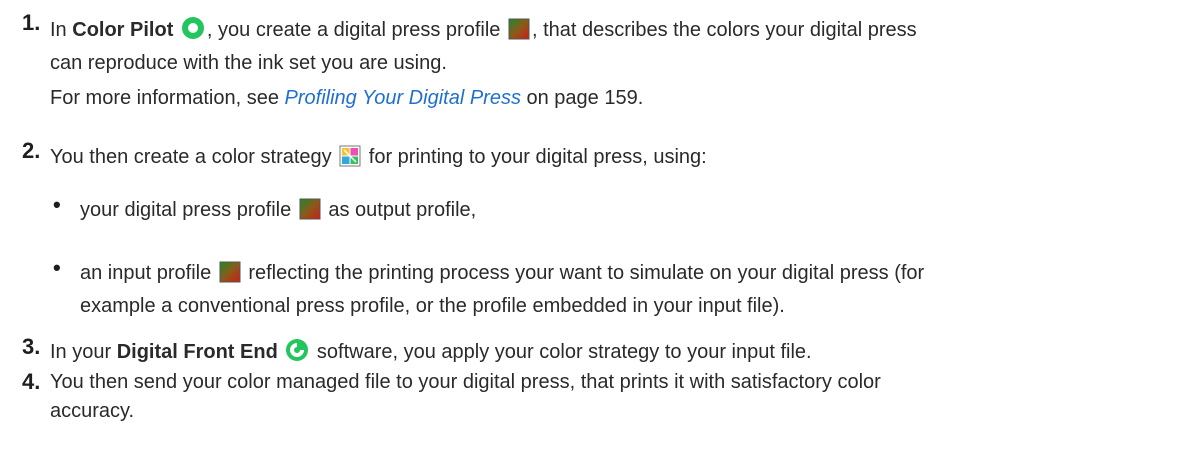 The image size is (1195, 455). I want to click on app-name-color-pilot: Color Pilot, so click(123, 30).